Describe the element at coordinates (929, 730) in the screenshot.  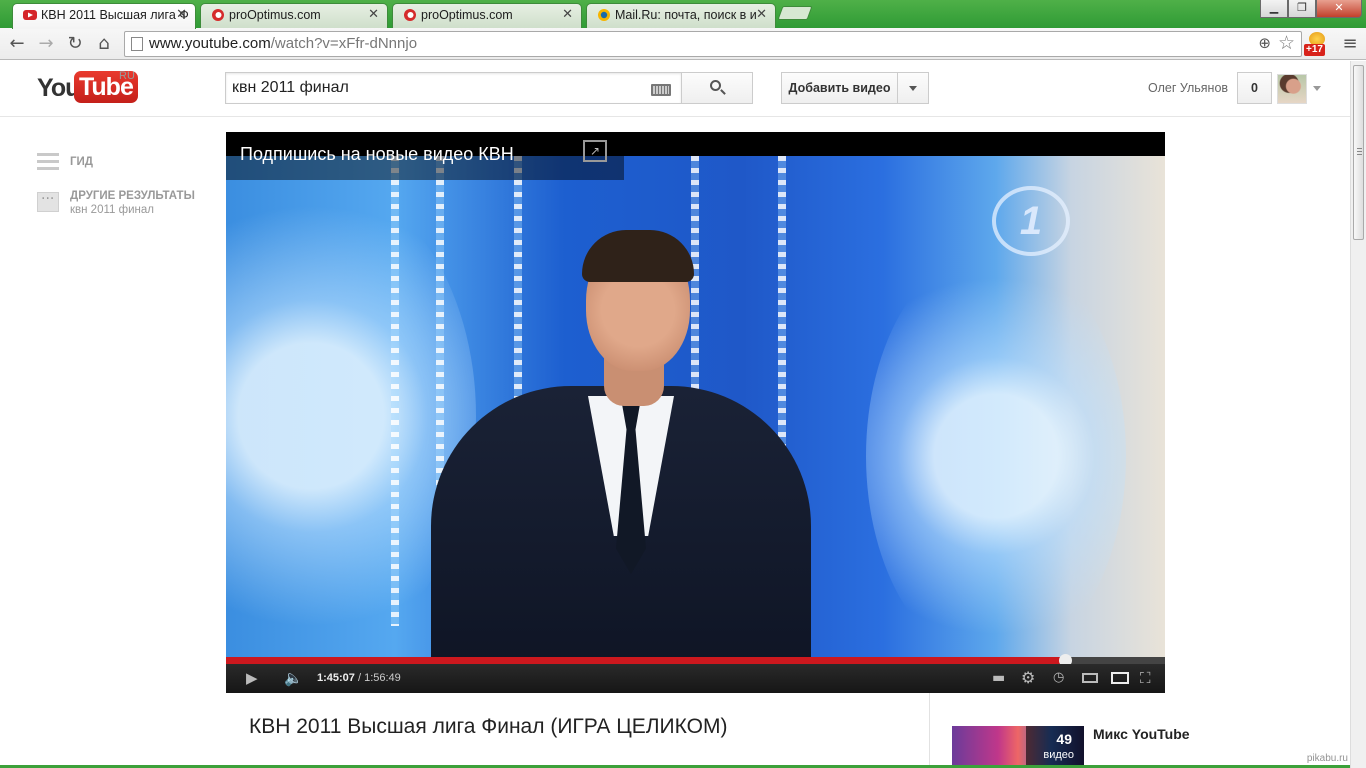
I see `column-divider` at that location.